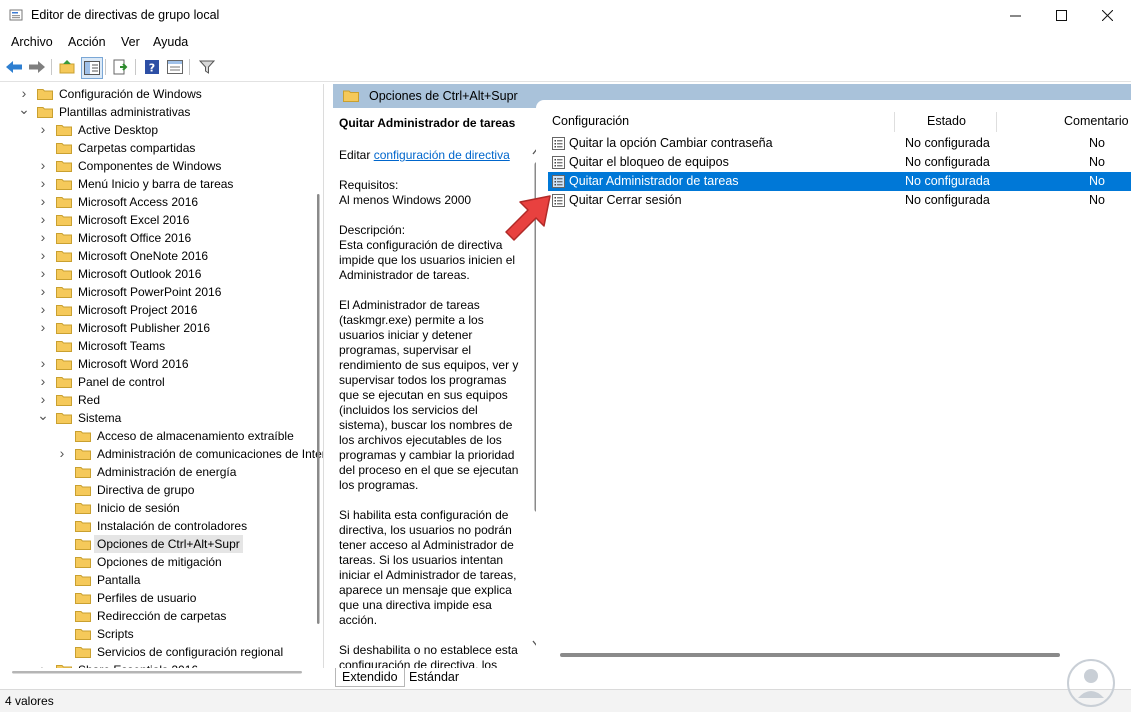 The image size is (1131, 712). Describe the element at coordinates (160, 148) in the screenshot. I see `tree-item: Carpetas compartidas` at that location.